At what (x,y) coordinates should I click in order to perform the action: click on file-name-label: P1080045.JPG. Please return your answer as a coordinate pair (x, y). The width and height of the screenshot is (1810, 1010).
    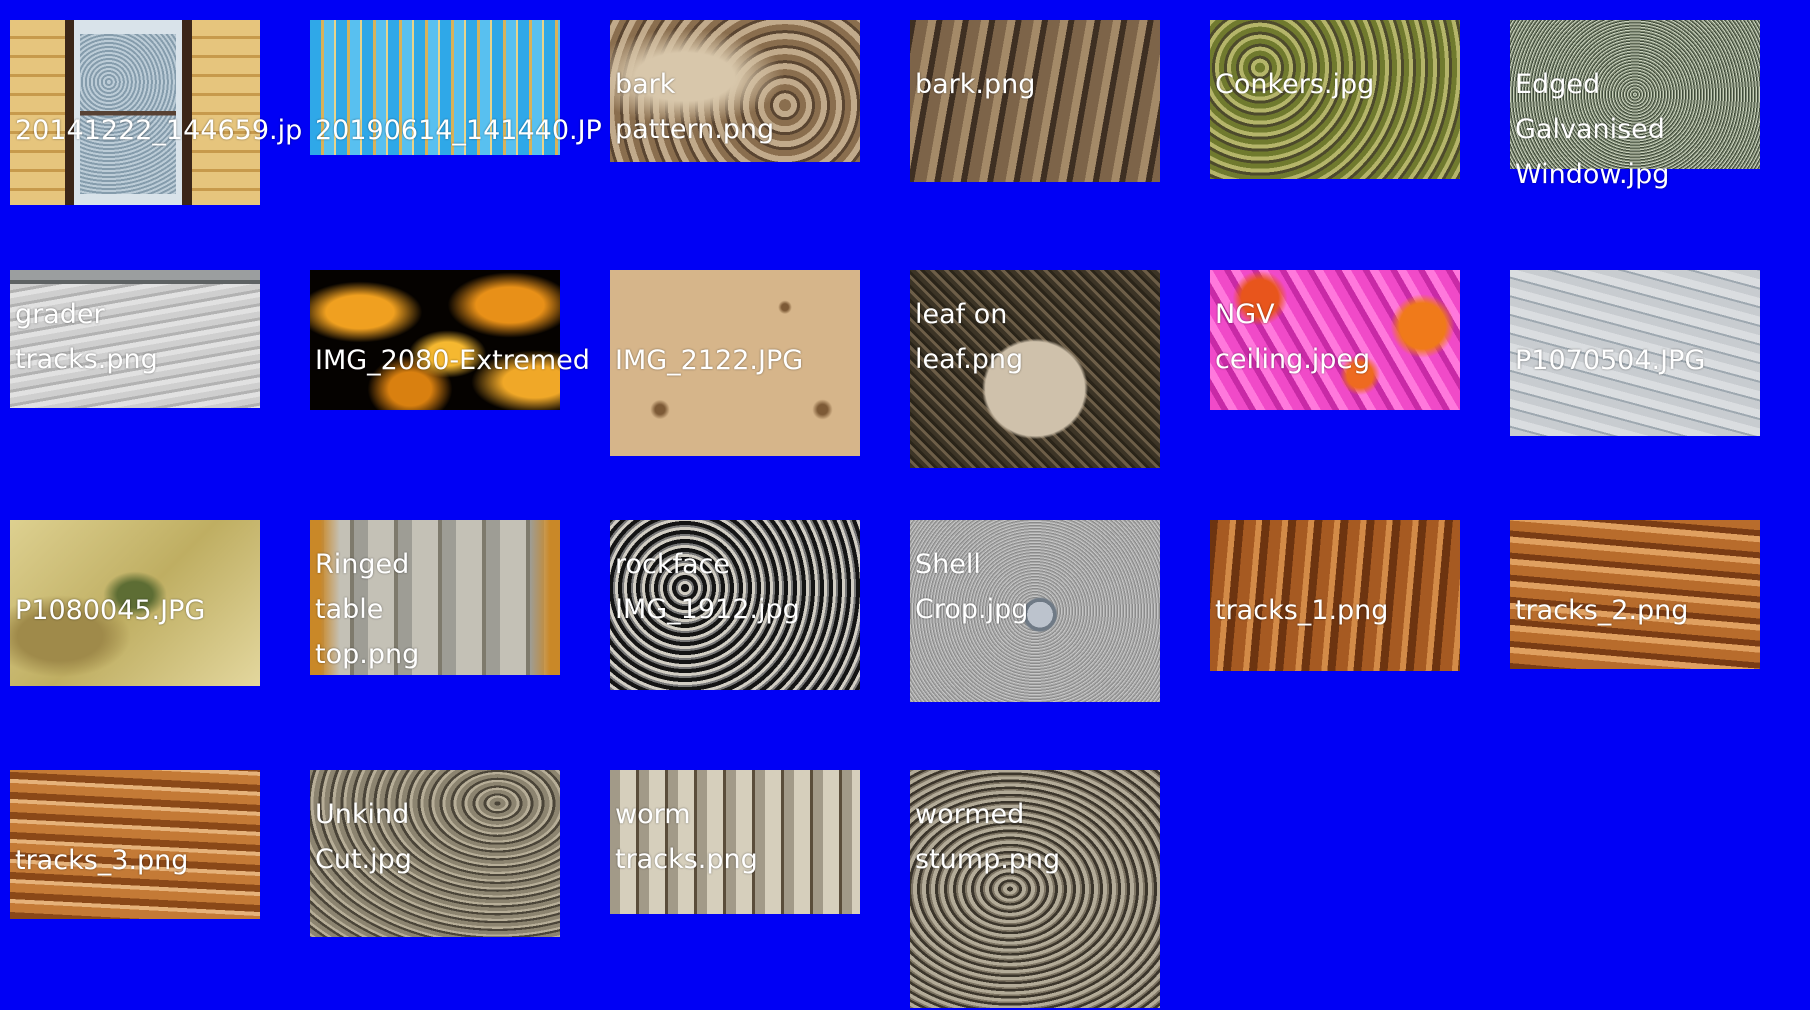
    Looking at the image, I should click on (110, 610).